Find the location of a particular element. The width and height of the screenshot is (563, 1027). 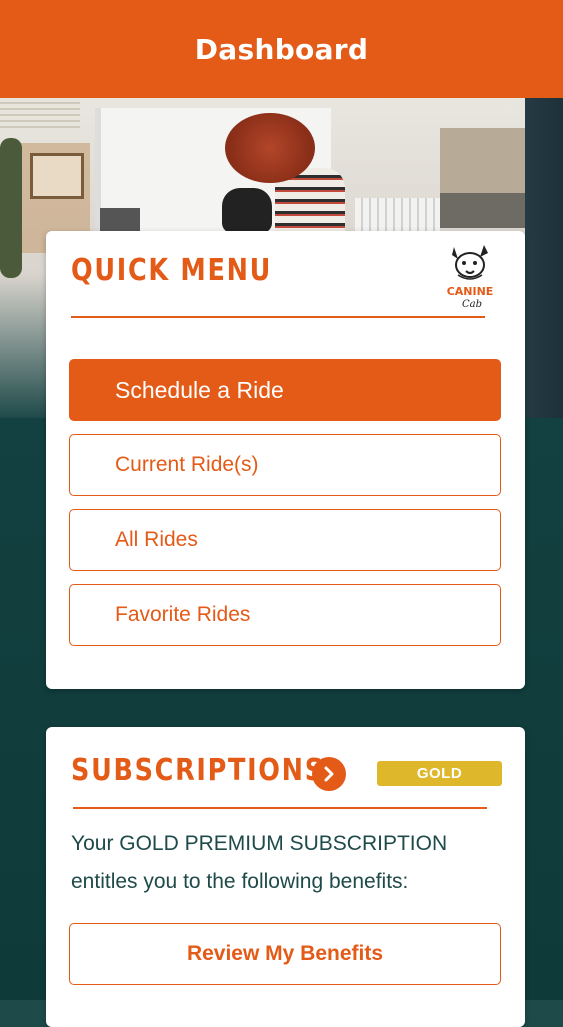

subscriptions-title: SUBSCRIPTIONS is located at coordinates (198, 770).